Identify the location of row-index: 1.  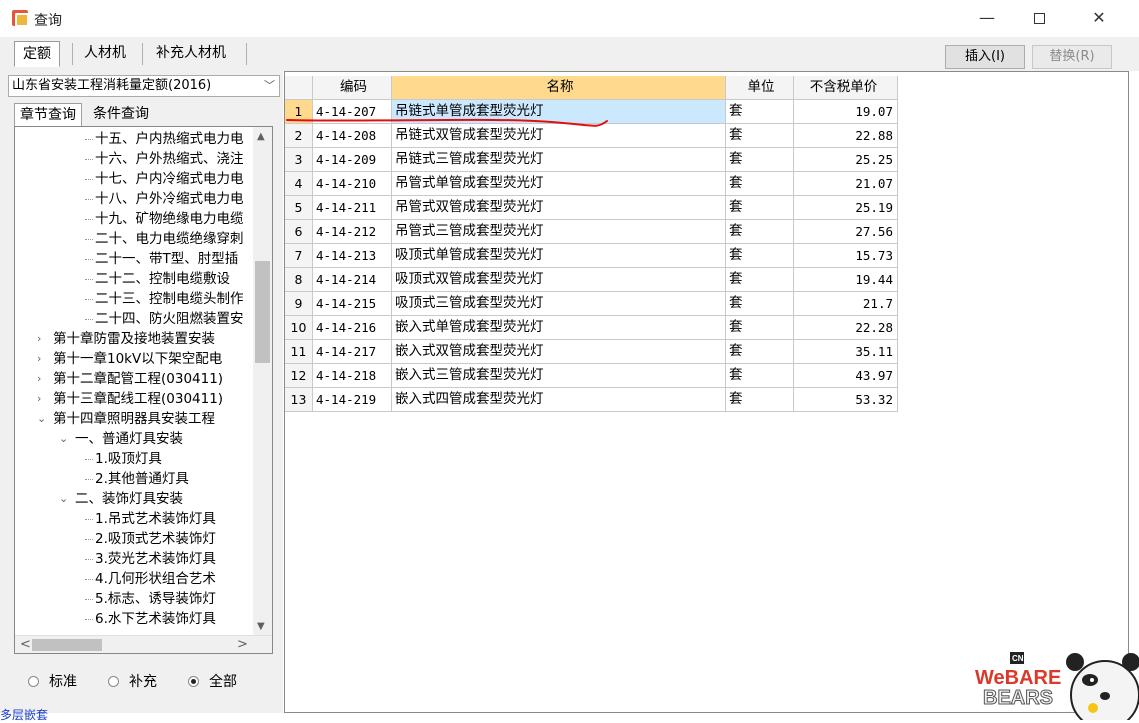
(299, 112).